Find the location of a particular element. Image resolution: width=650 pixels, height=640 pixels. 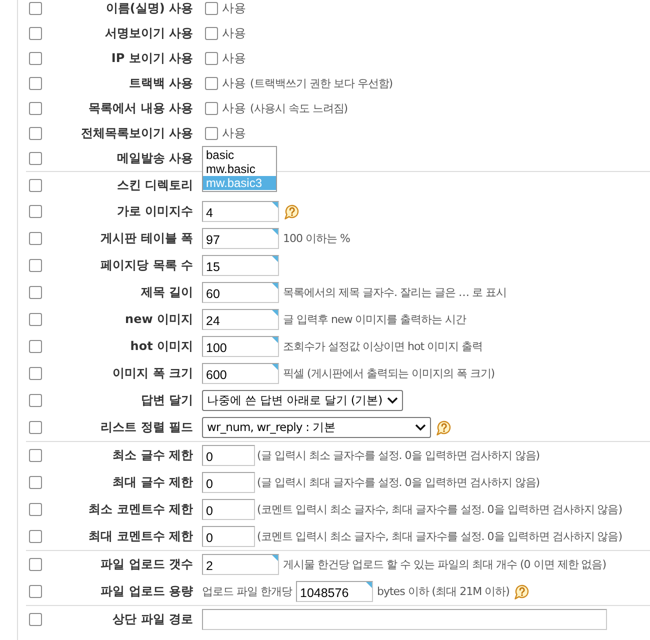

setting-label: 목록에서 내용 사용 is located at coordinates (140, 108).